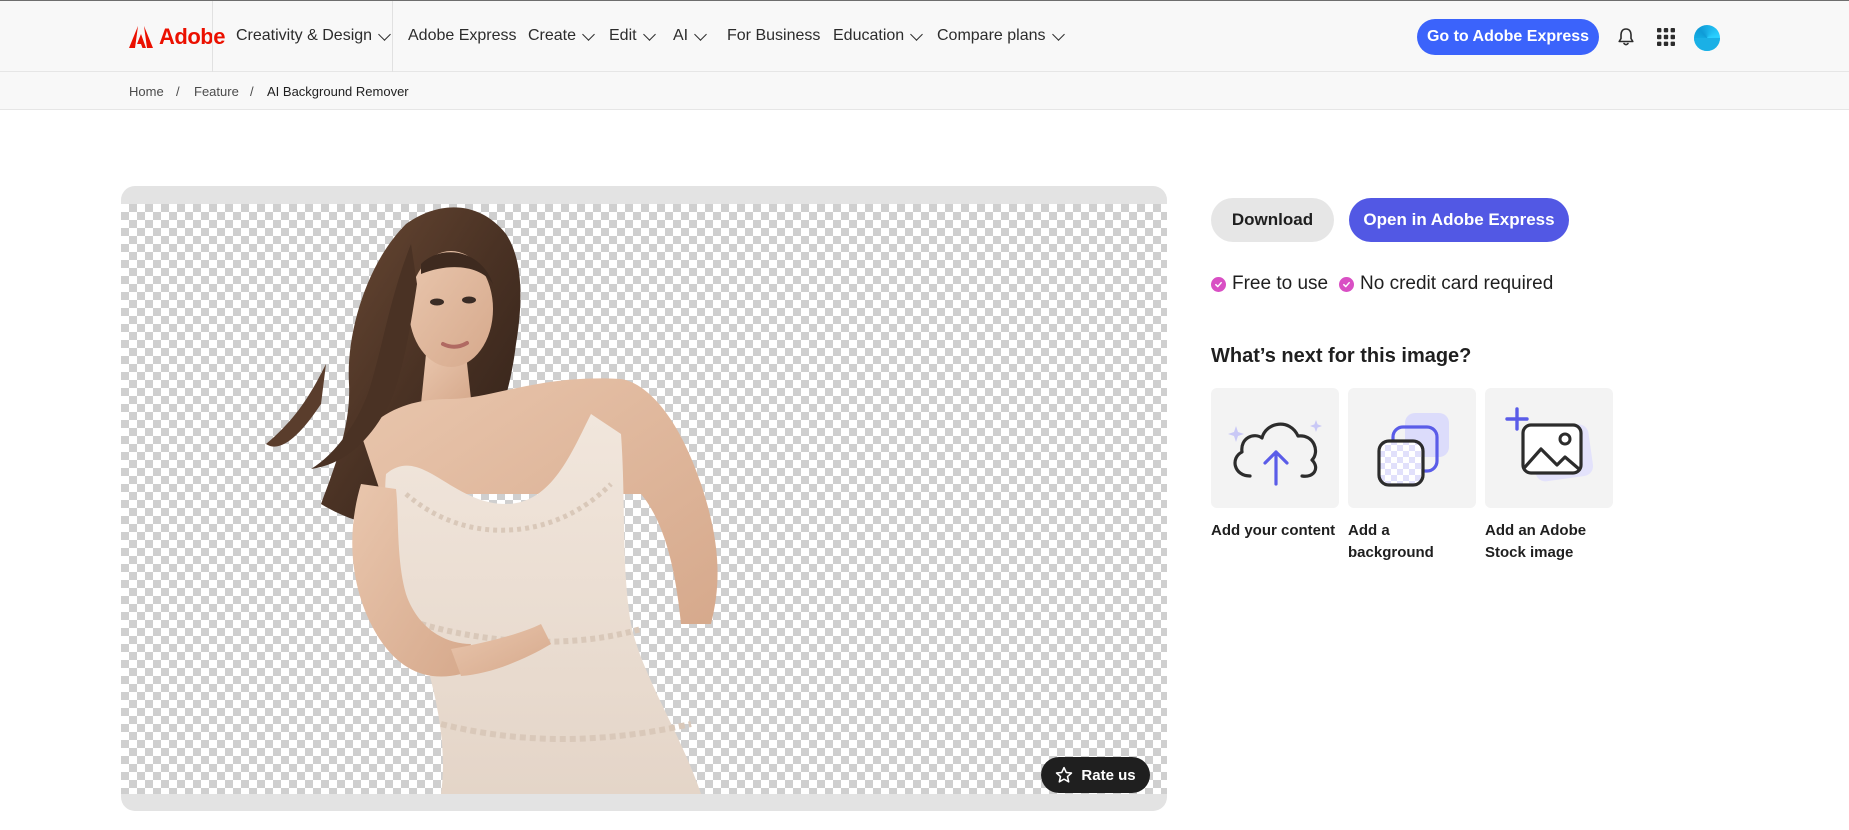 This screenshot has width=1849, height=830. I want to click on nav-item-create: Create, so click(561, 36).